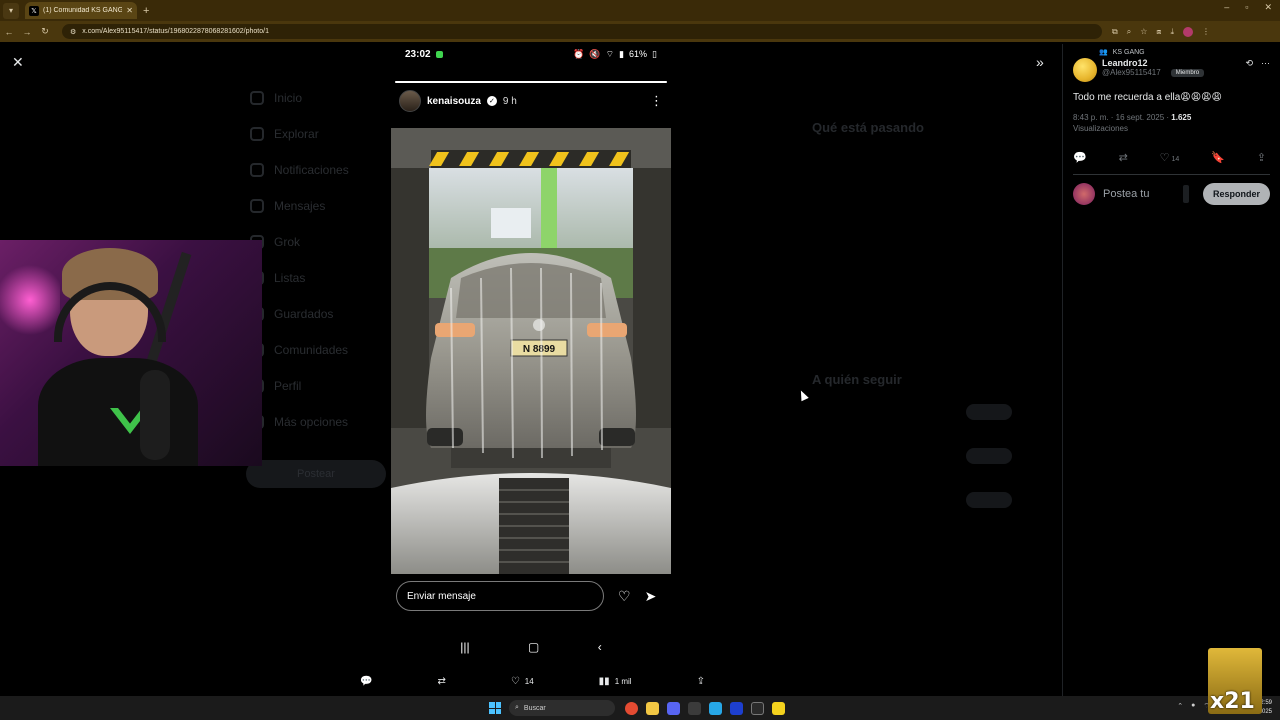 Image resolution: width=1280 pixels, height=720 pixels. Describe the element at coordinates (651, 596) in the screenshot. I see `send-icon: ➤` at that location.